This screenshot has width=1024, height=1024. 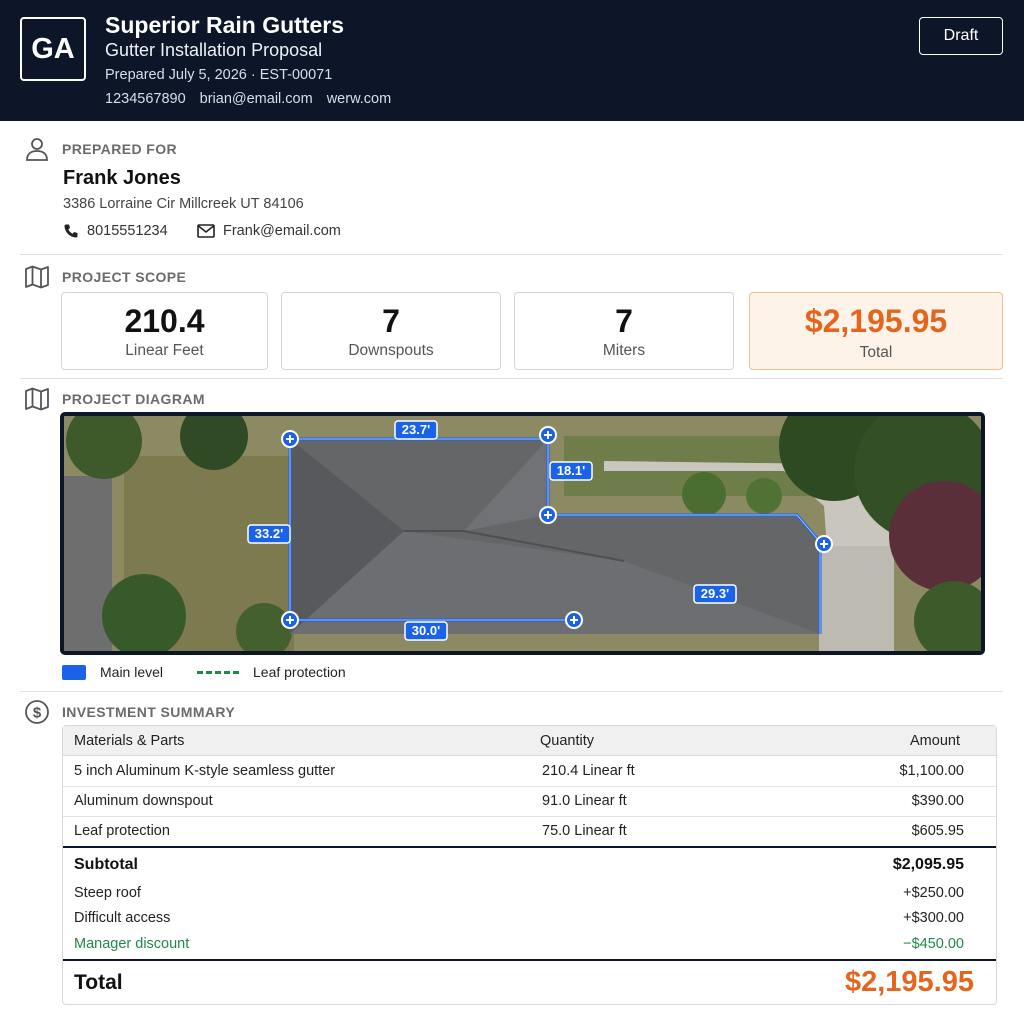 I want to click on dollar-icon: $, so click(x=37, y=712).